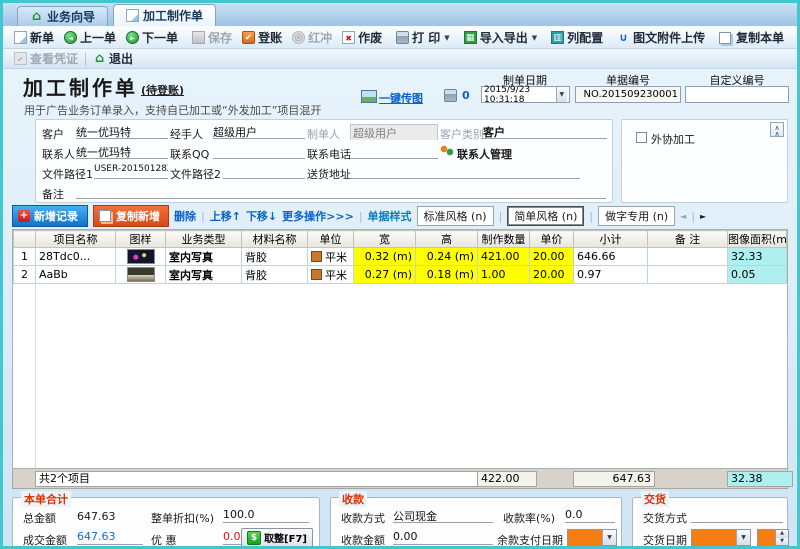 This screenshot has width=800, height=549. Describe the element at coordinates (503, 256) in the screenshot. I see `qty-cell: 421.00` at that location.